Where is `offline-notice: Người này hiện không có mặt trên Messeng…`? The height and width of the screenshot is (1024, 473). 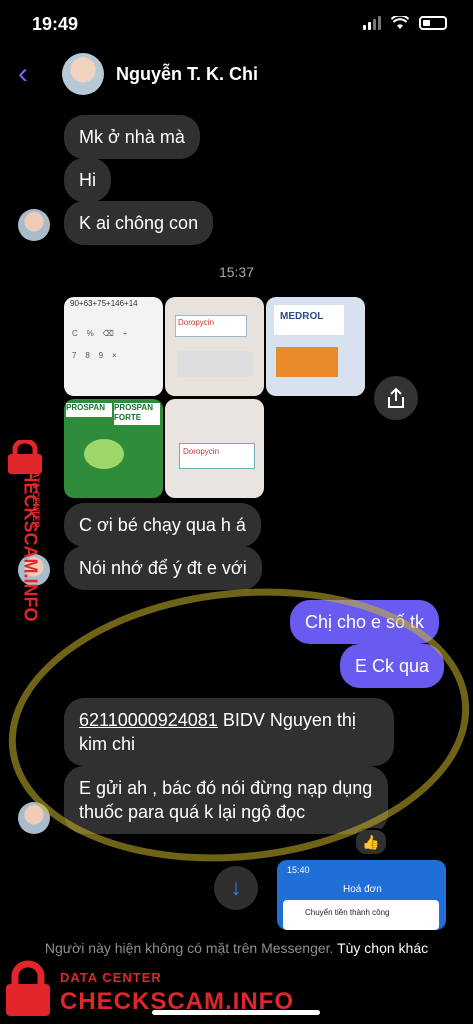 offline-notice: Người này hiện không có mặt trên Messeng… is located at coordinates (236, 948).